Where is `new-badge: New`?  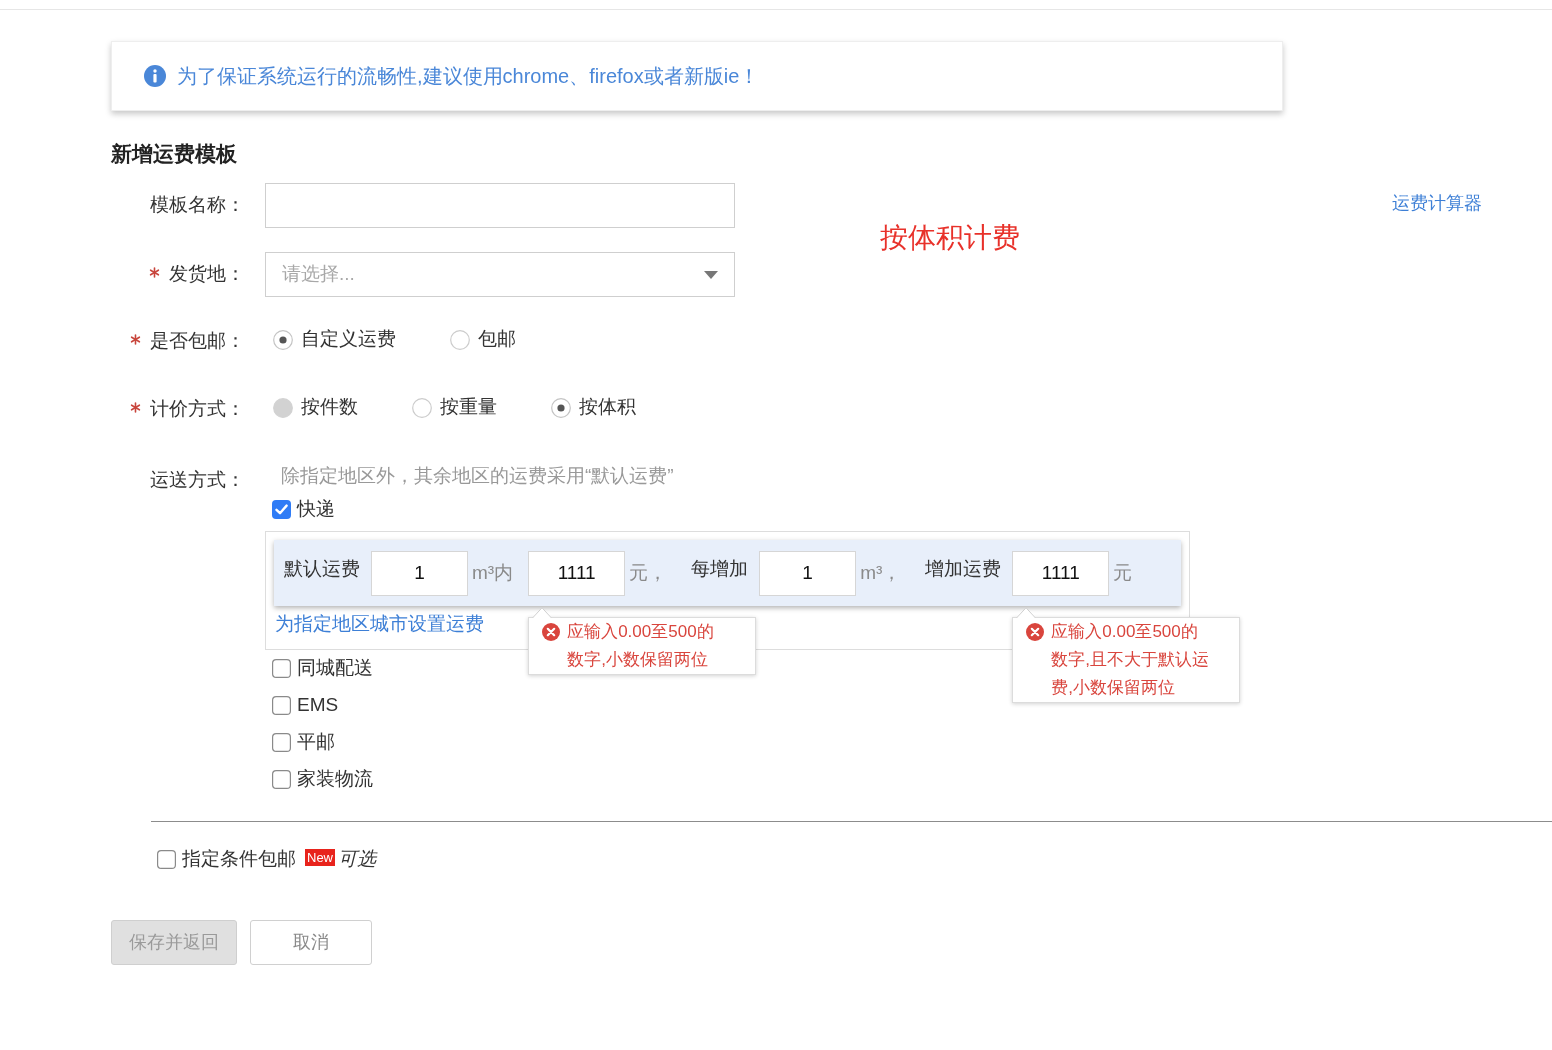 new-badge: New is located at coordinates (320, 857).